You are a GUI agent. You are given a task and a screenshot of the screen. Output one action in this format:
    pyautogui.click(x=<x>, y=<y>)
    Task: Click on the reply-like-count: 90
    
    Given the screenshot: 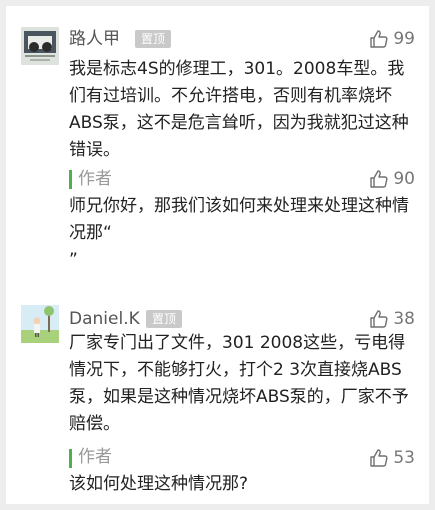 What is the action you would take?
    pyautogui.click(x=404, y=179)
    